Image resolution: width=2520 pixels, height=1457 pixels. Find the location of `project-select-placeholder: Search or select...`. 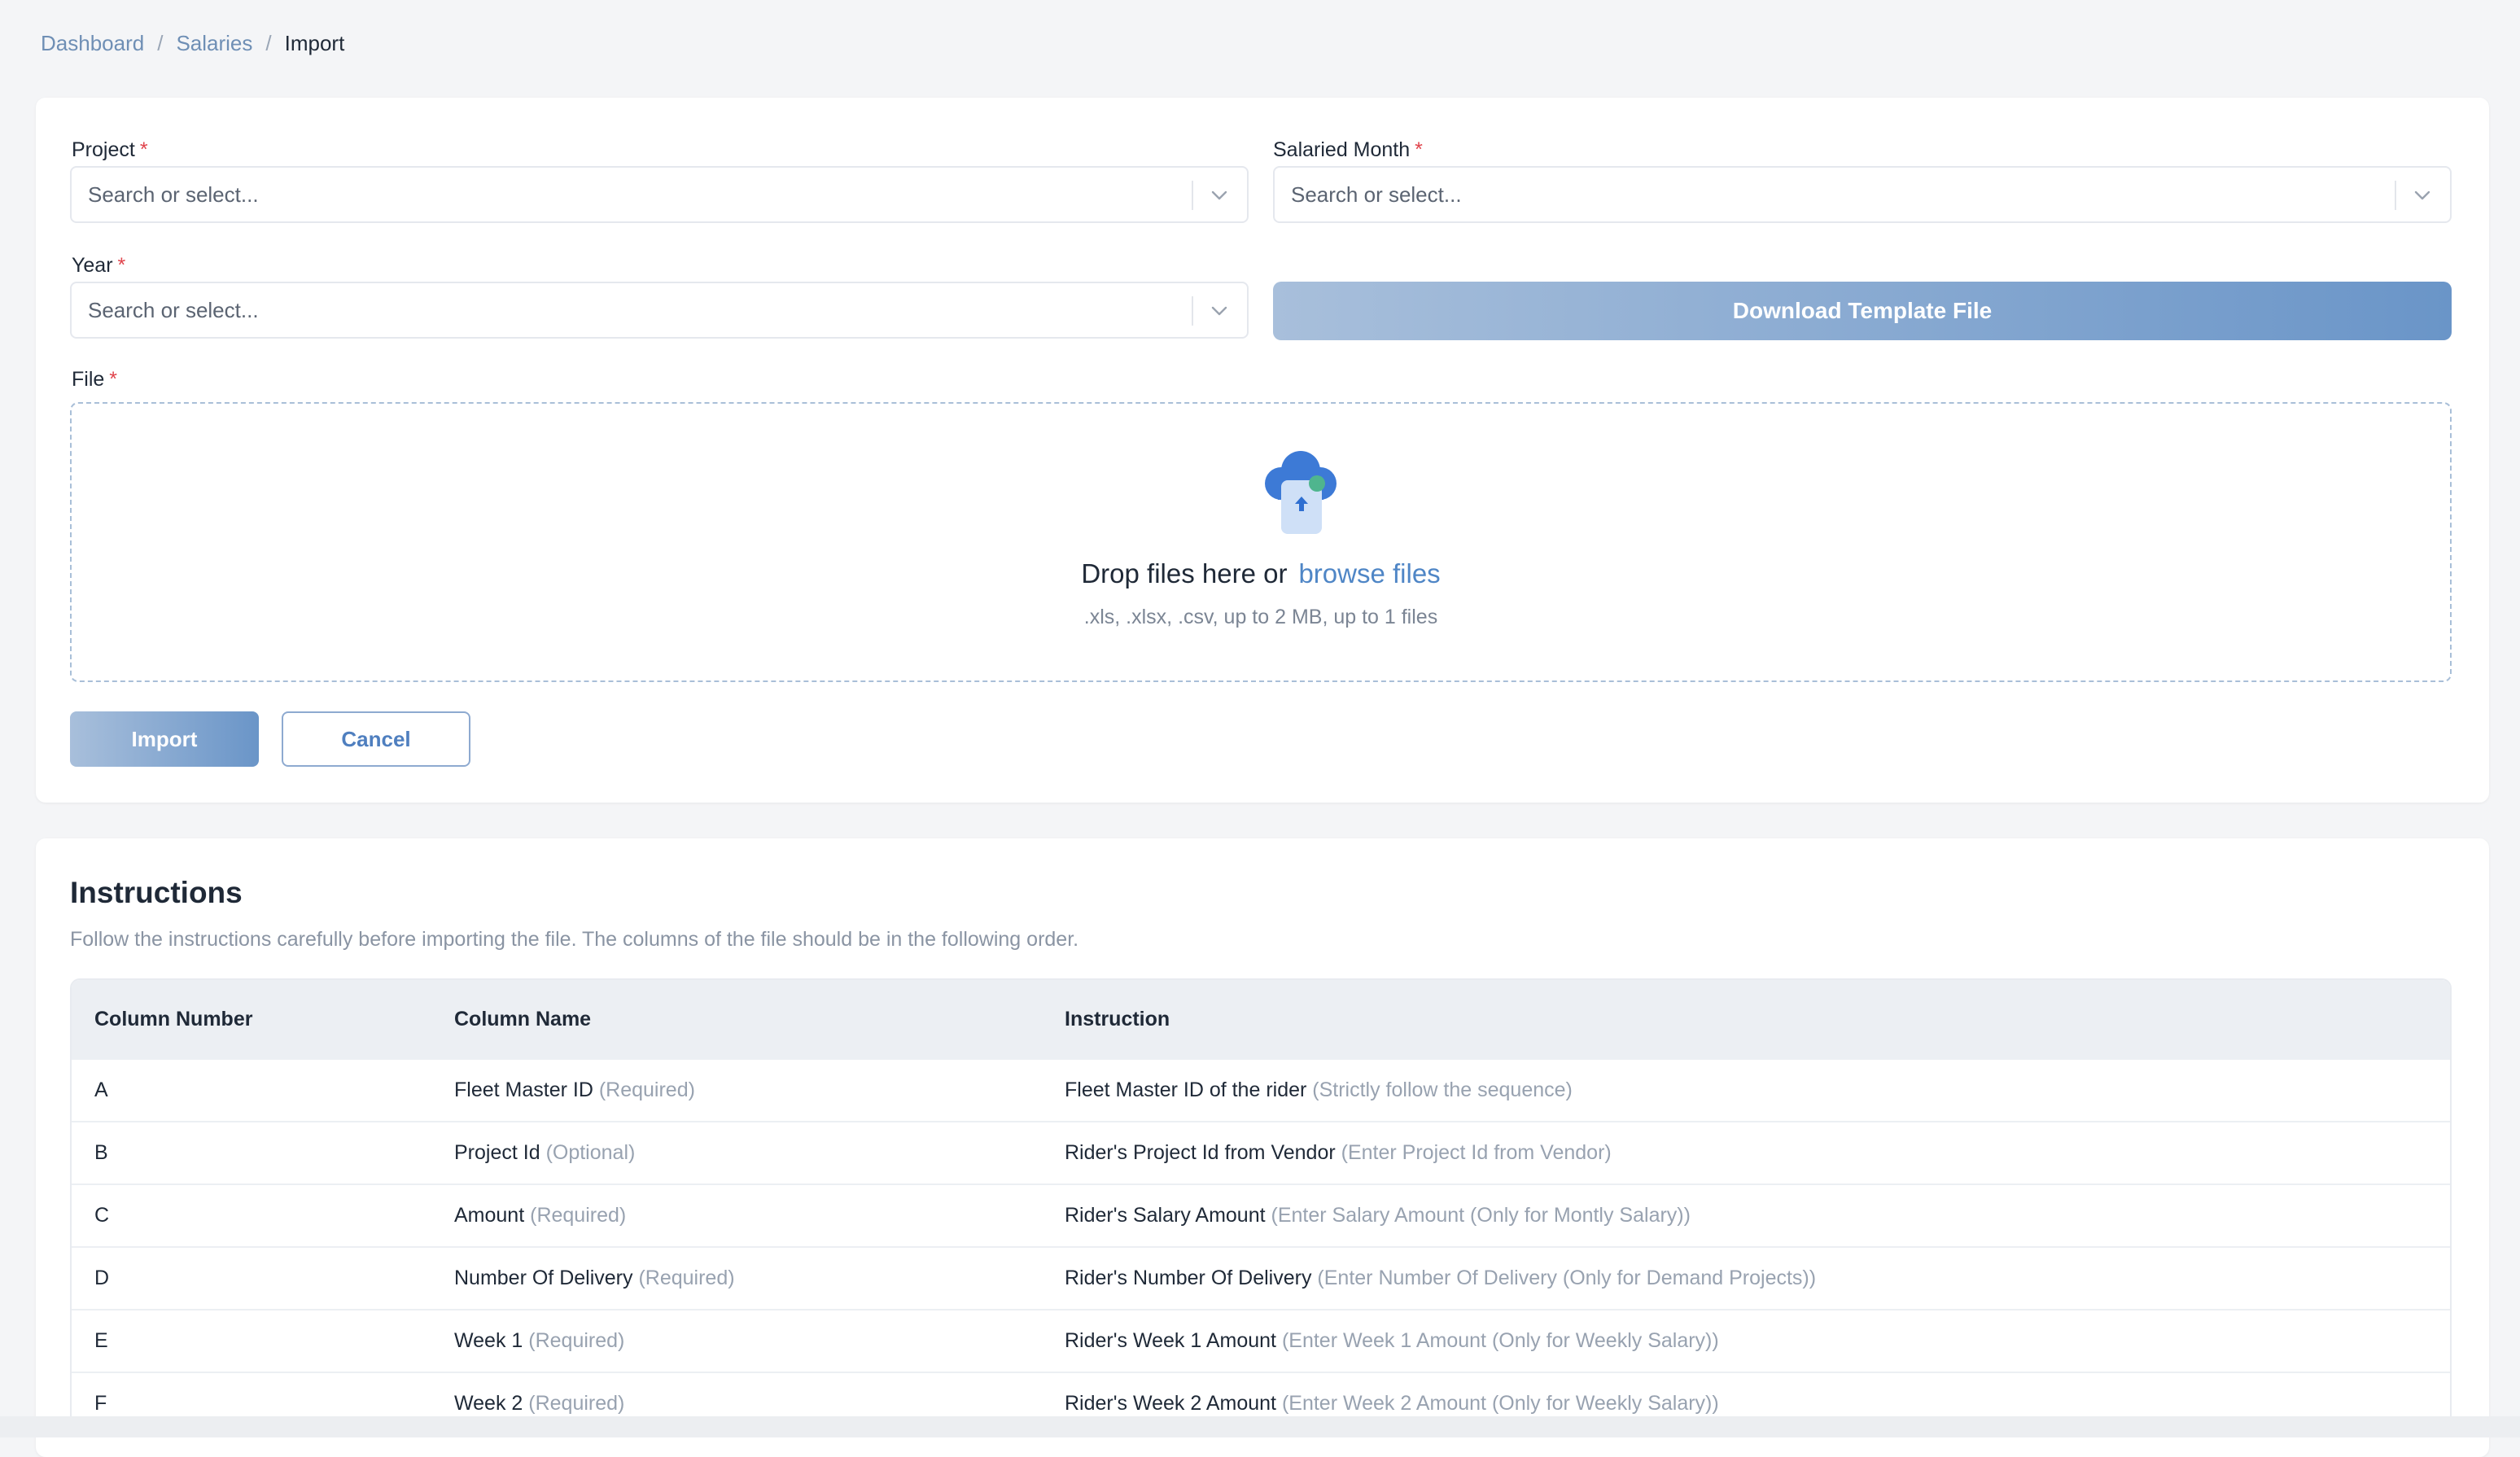

project-select-placeholder: Search or select... is located at coordinates (173, 194).